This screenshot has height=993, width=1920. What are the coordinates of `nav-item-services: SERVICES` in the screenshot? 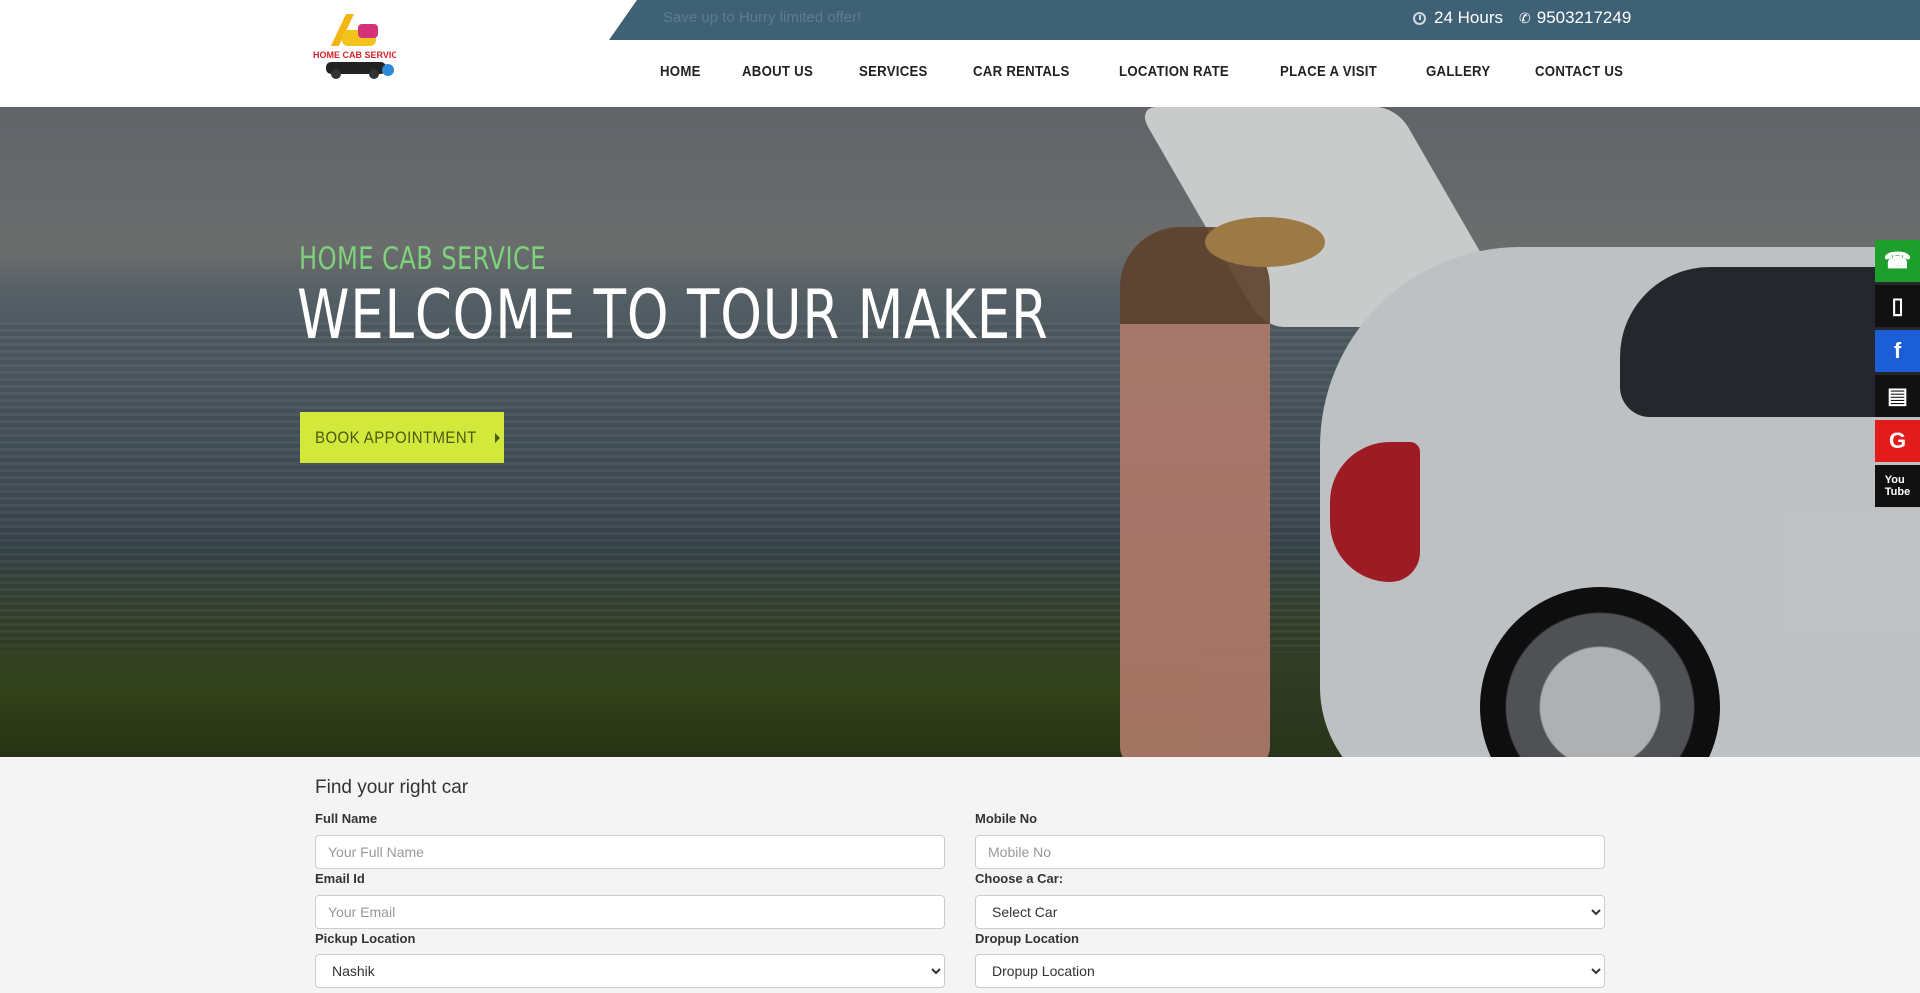 It's located at (893, 71).